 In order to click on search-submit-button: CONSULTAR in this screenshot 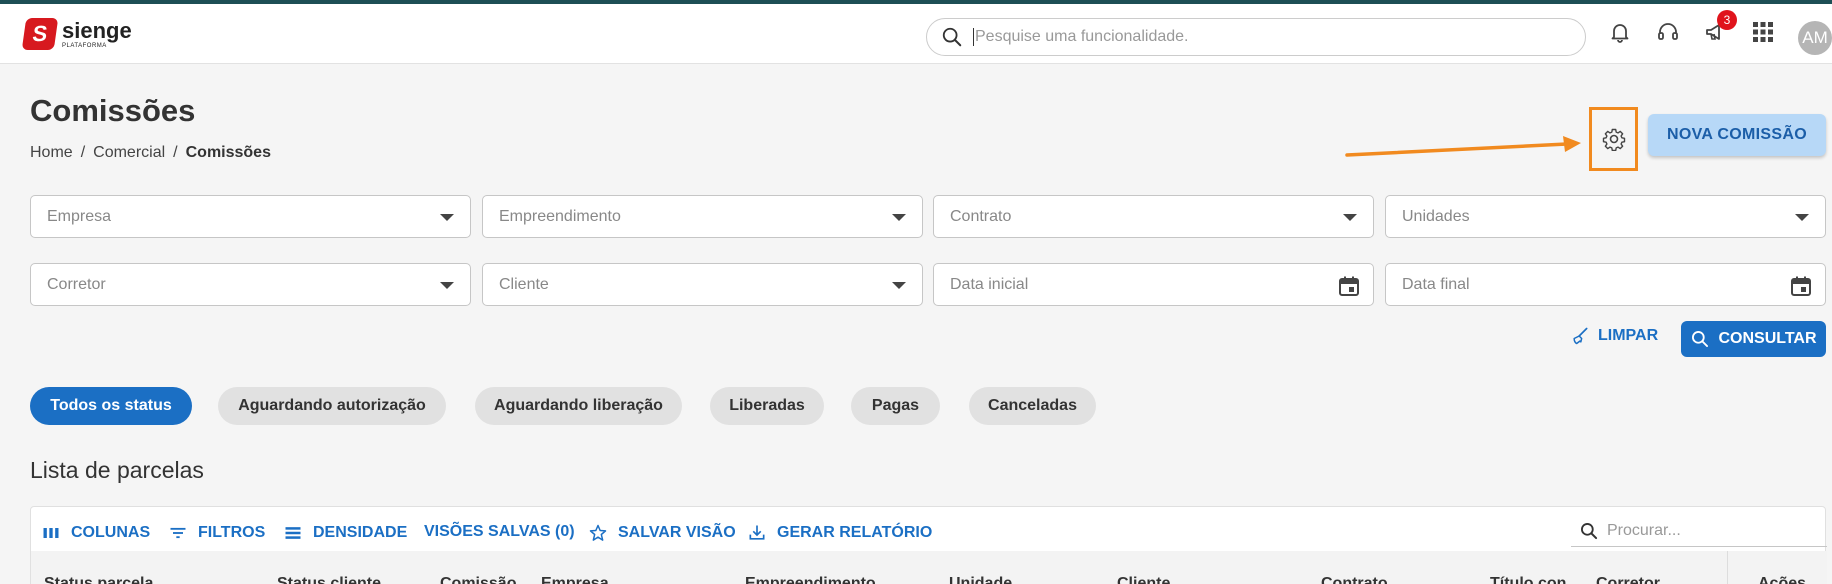, I will do `click(1753, 339)`.